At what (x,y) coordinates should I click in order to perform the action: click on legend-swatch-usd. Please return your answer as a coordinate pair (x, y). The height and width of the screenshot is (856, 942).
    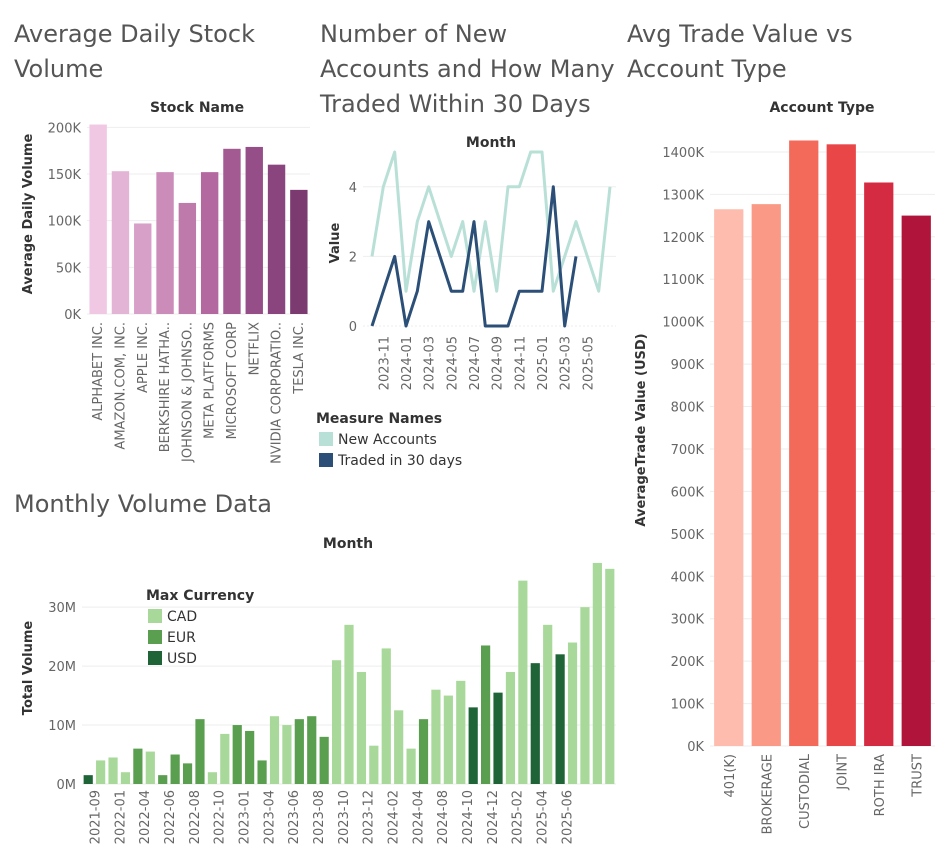
    Looking at the image, I should click on (155, 658).